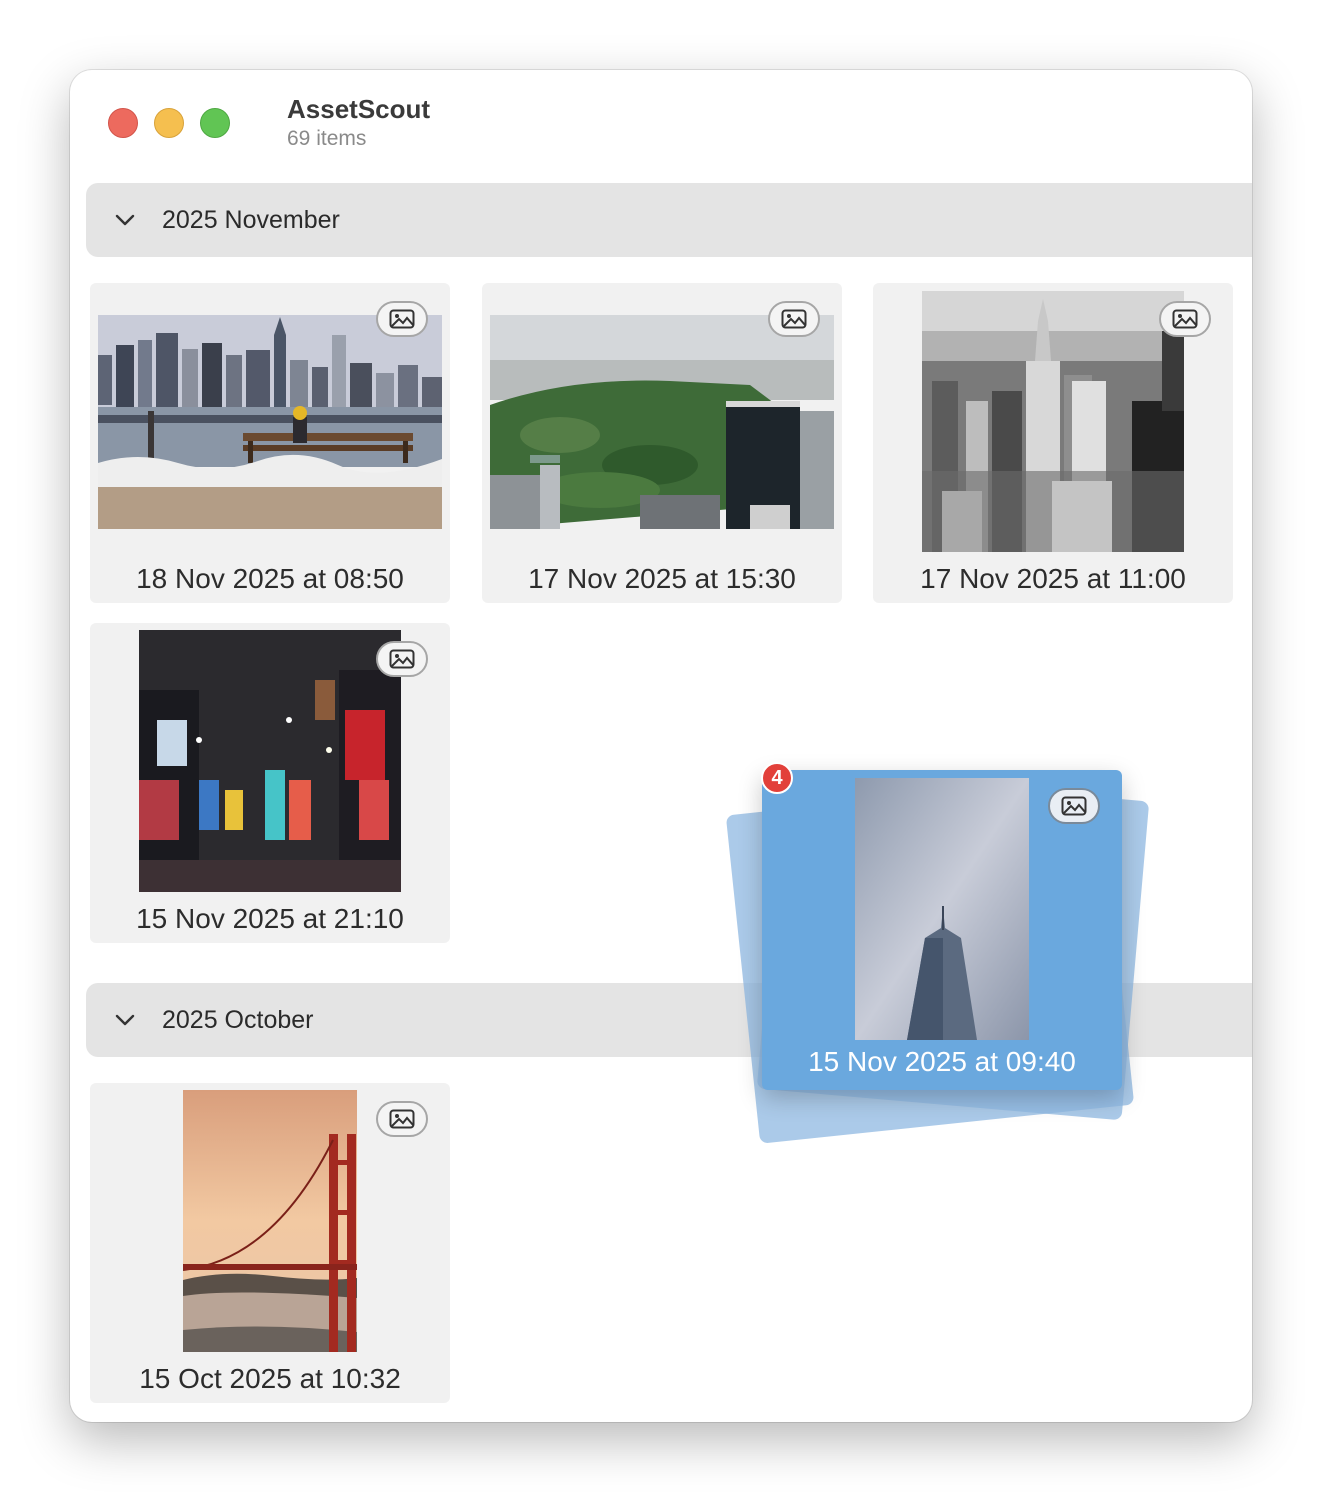 Image resolution: width=1322 pixels, height=1492 pixels. I want to click on empire-state-bw-photo, so click(1053, 421).